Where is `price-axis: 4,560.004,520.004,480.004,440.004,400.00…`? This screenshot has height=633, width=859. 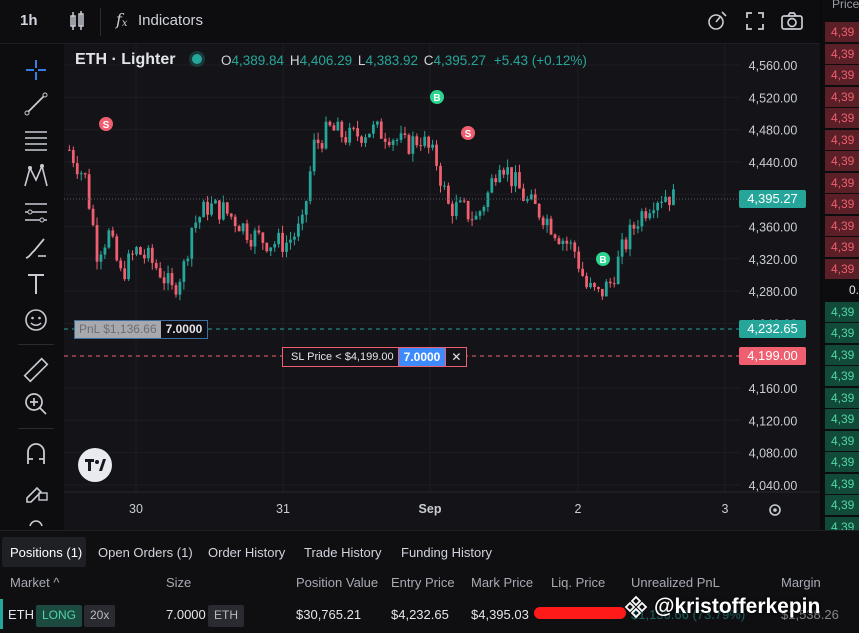 price-axis: 4,560.004,520.004,480.004,440.004,400.00… is located at coordinates (773, 276).